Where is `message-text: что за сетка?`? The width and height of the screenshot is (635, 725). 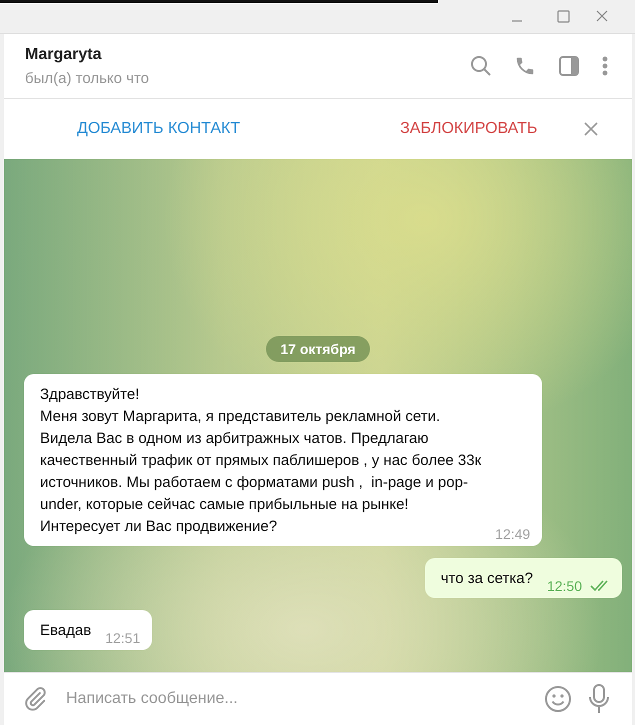 message-text: что за сетка? is located at coordinates (486, 579).